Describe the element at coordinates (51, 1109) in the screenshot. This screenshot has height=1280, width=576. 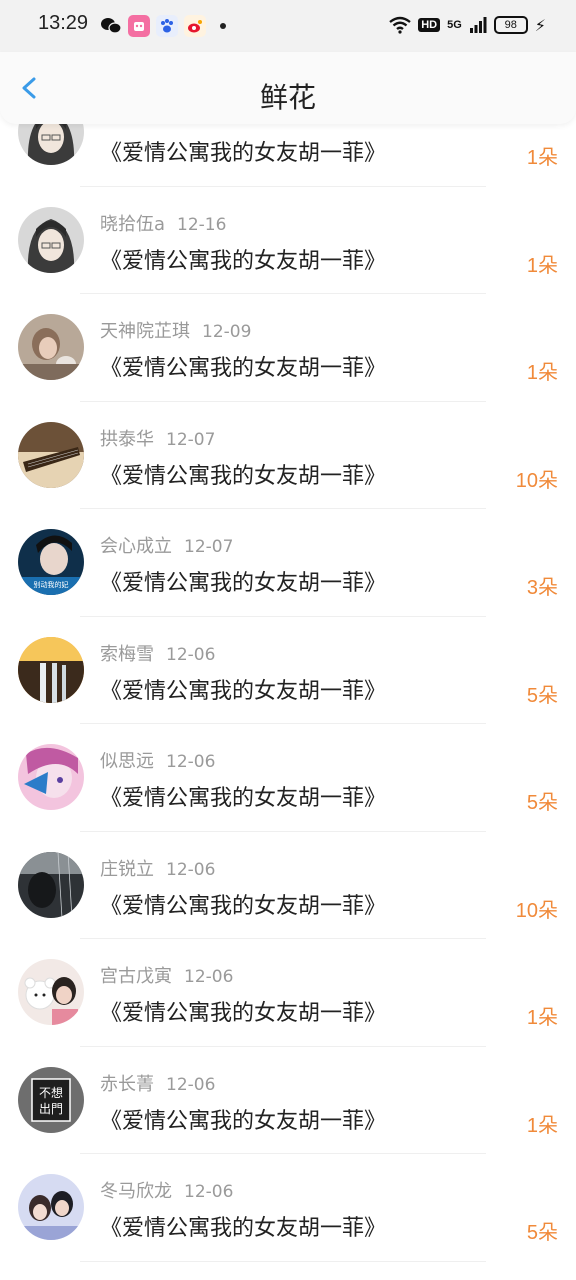
I see `svg-text: 出門` at that location.